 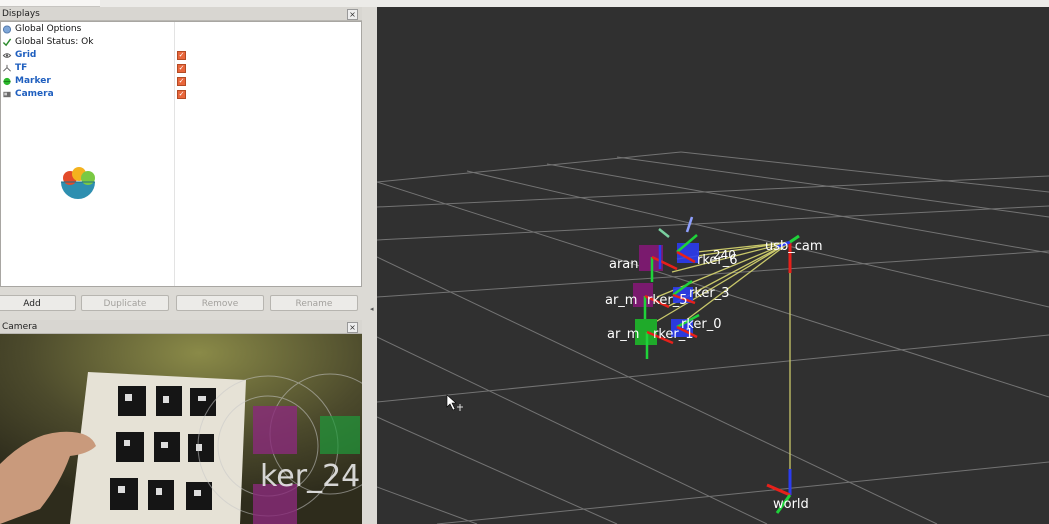 What do you see at coordinates (7, 42) in the screenshot?
I see `checkmark-icon` at bounding box center [7, 42].